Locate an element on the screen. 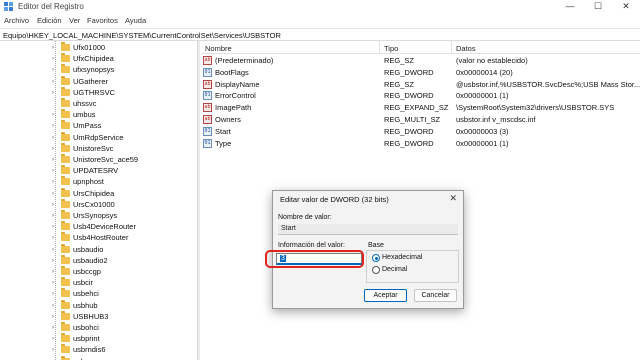  tree-item: › UmRdpService is located at coordinates (98, 137).